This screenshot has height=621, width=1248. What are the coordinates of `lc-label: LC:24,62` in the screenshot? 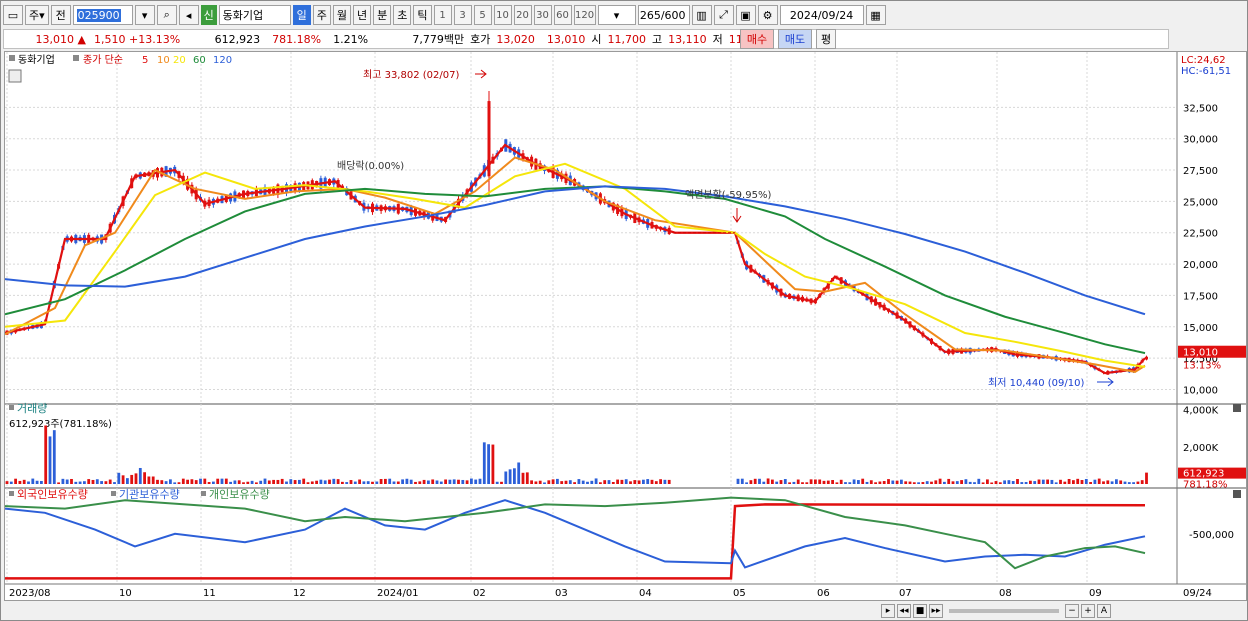 It's located at (1203, 60).